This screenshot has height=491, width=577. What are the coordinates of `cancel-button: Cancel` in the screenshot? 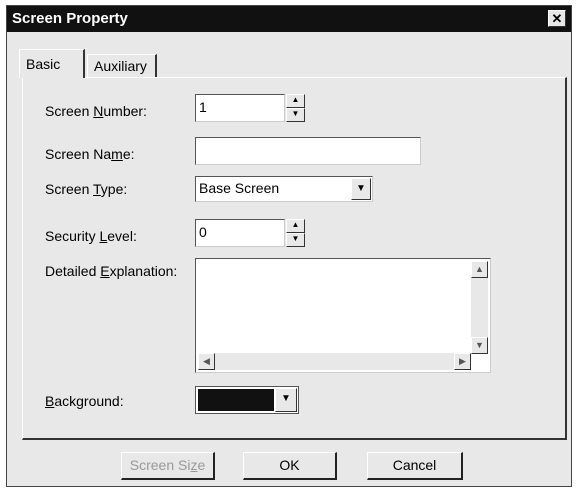 It's located at (415, 466).